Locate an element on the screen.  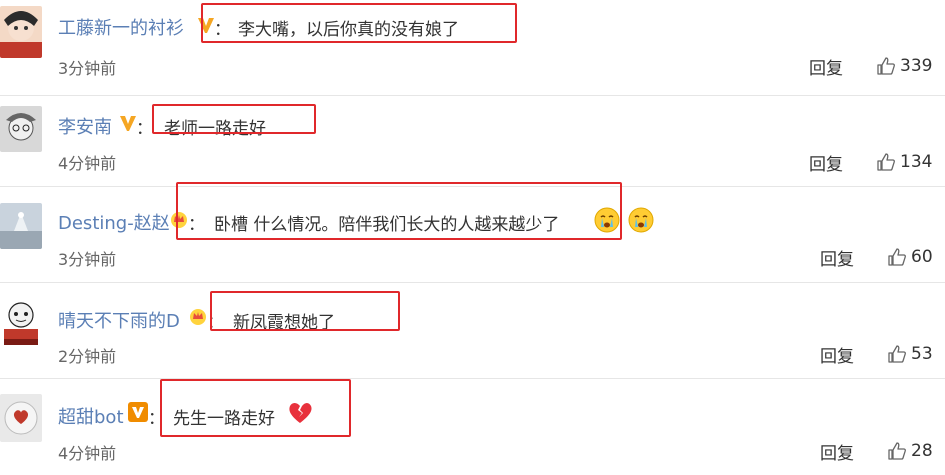
yellow-v-badge-icon is located at coordinates (128, 123).